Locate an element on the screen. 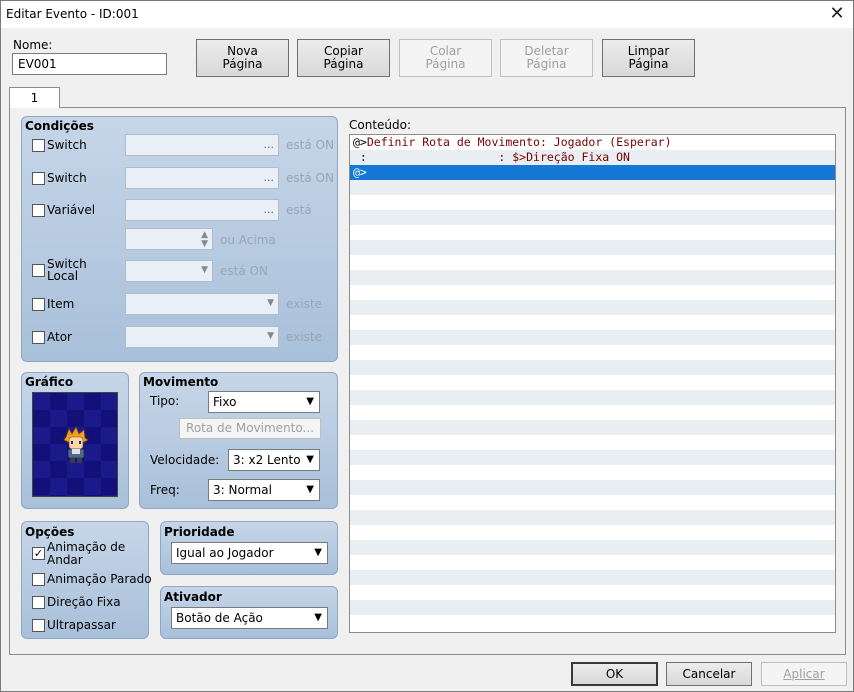  title-bar: Editar Evento - ID:001 ✕ is located at coordinates (427, 14).